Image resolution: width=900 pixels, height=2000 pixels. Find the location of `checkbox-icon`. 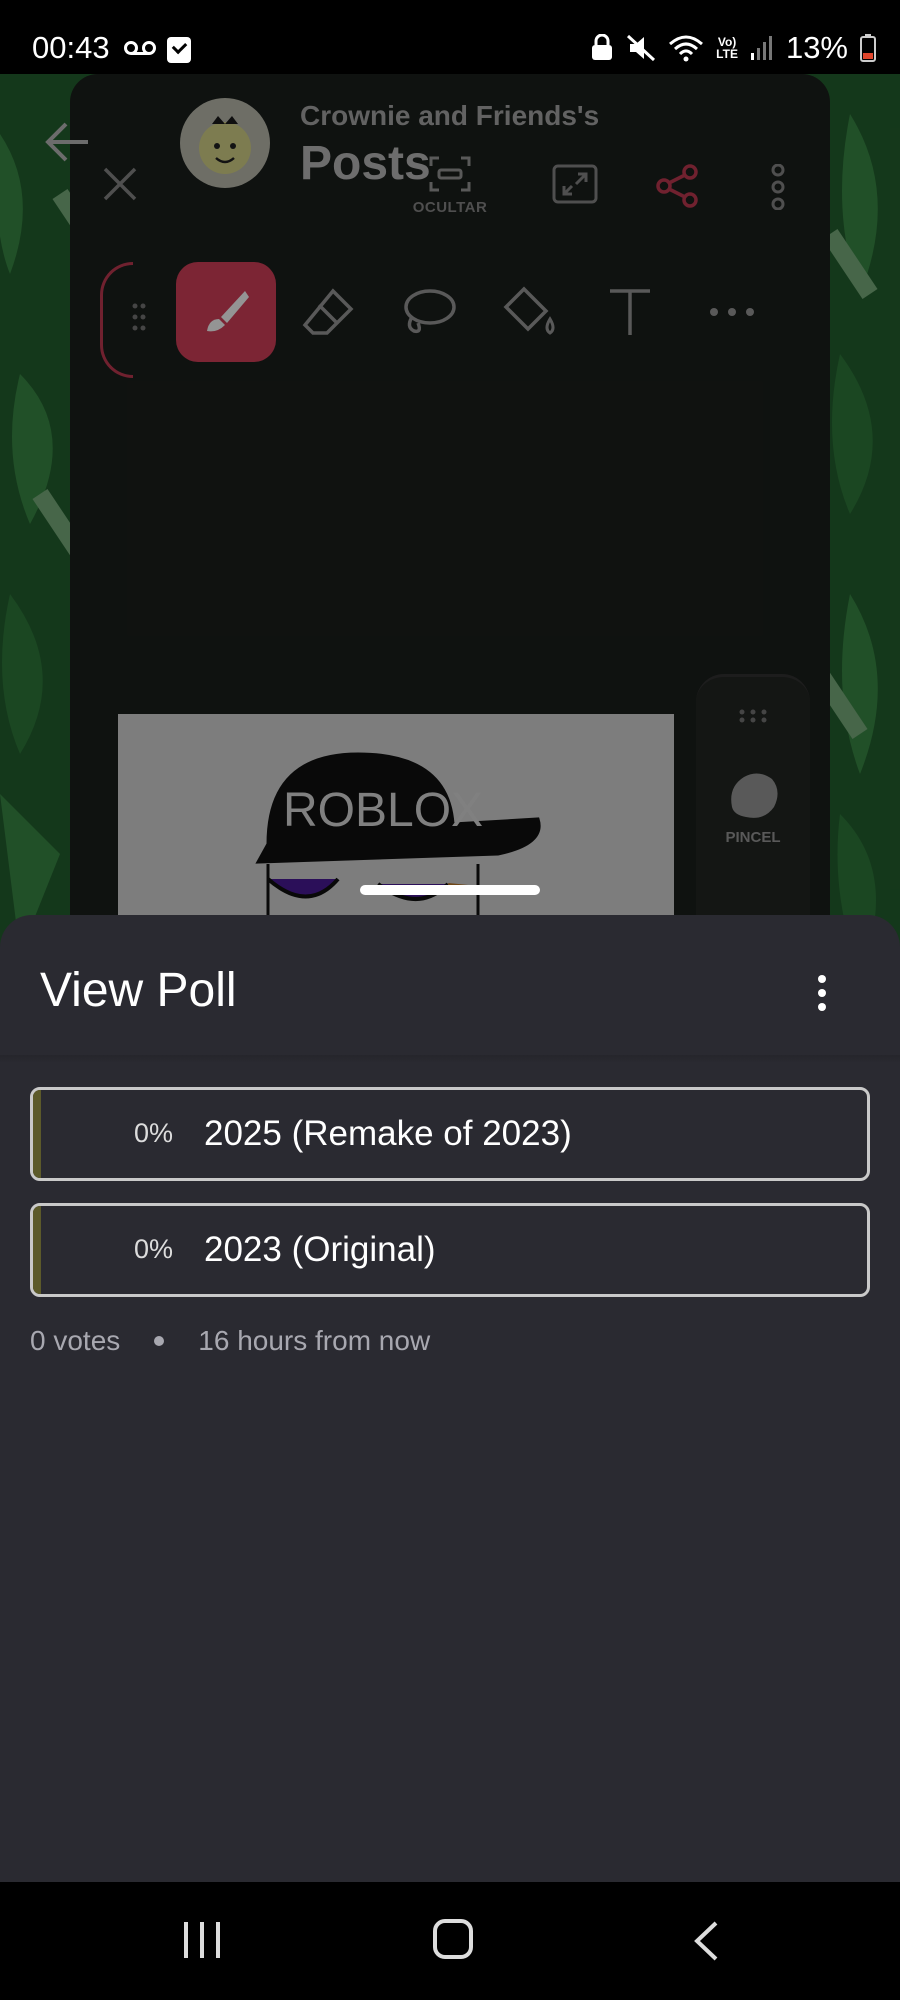

checkbox-icon is located at coordinates (179, 50).